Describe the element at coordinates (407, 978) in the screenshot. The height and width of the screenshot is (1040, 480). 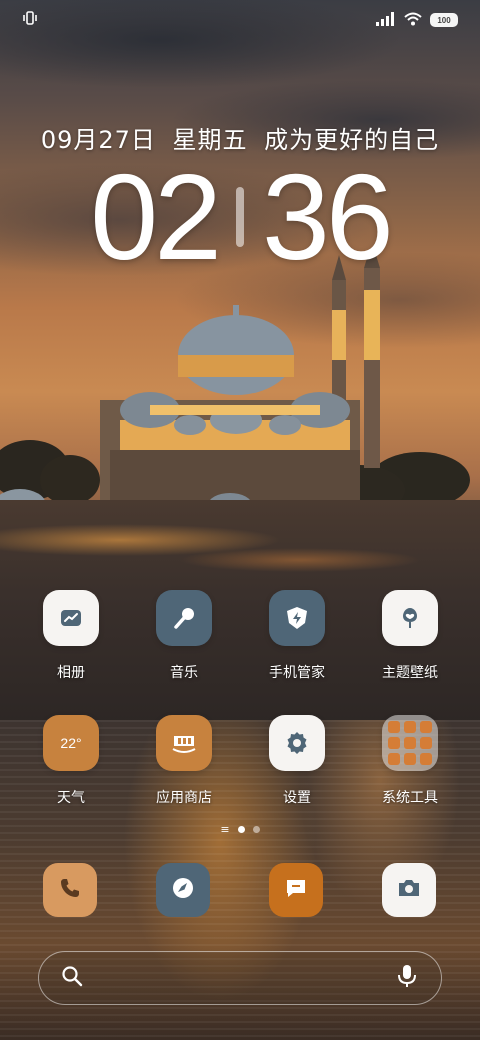
I see `microphone-icon` at that location.